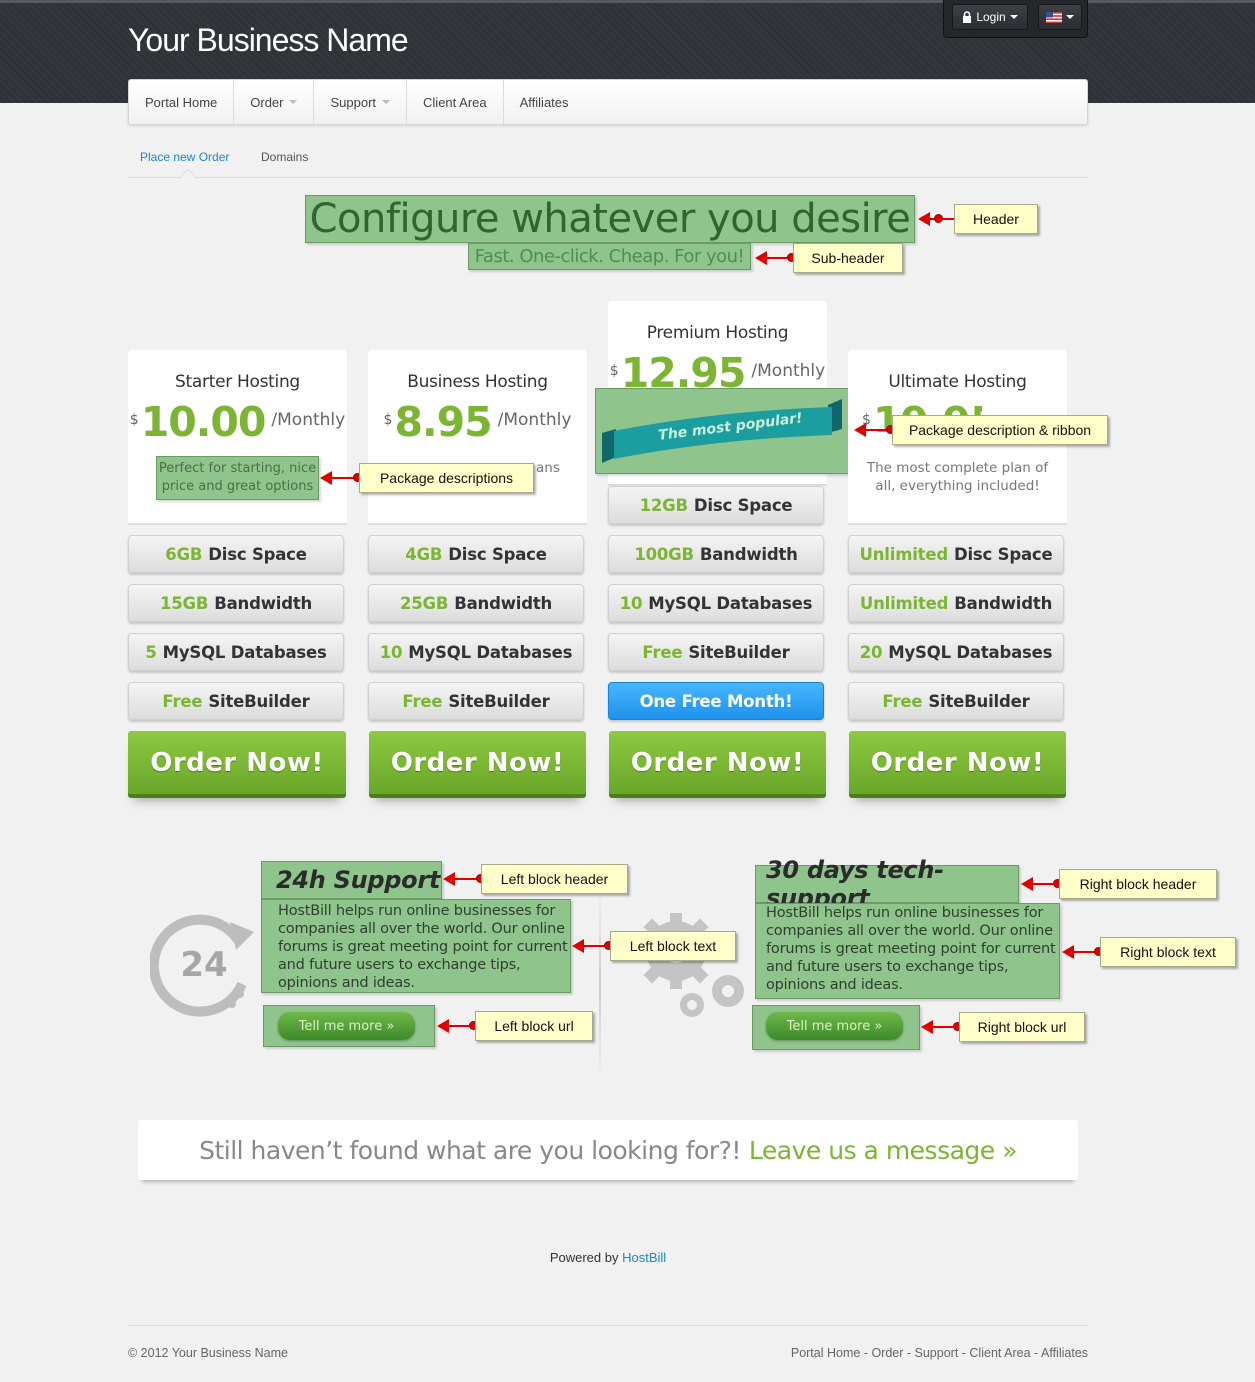 This screenshot has height=1382, width=1255. I want to click on feature-bandwidth: Unlimited Bandwidth, so click(956, 603).